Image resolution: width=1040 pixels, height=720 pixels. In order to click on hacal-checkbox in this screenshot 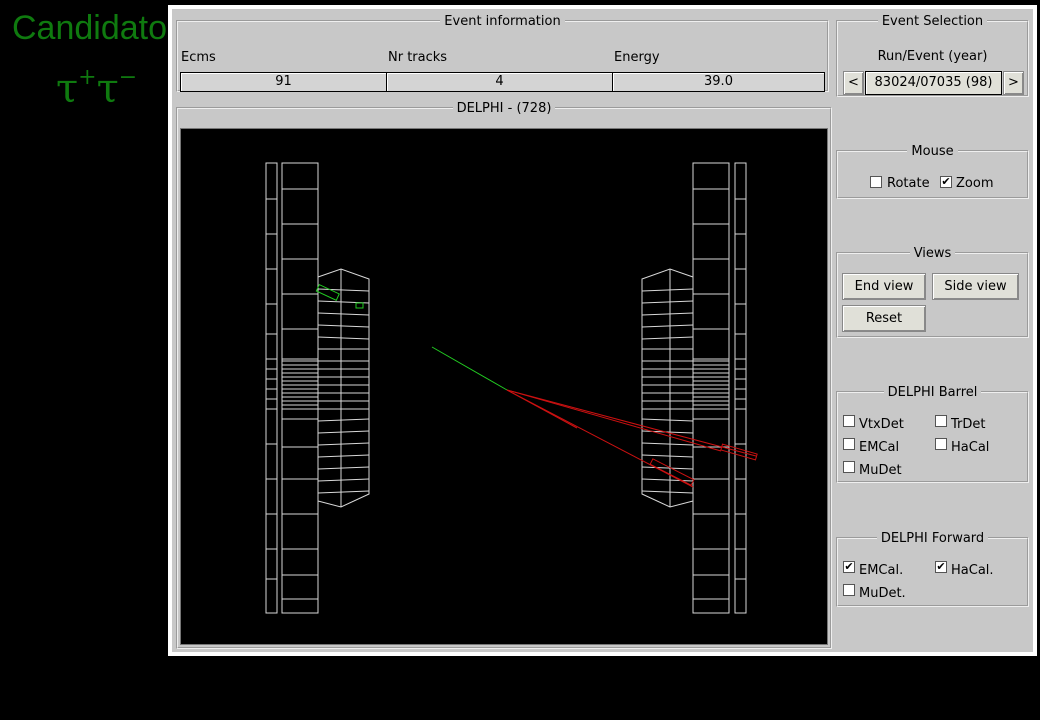, I will do `click(941, 444)`.